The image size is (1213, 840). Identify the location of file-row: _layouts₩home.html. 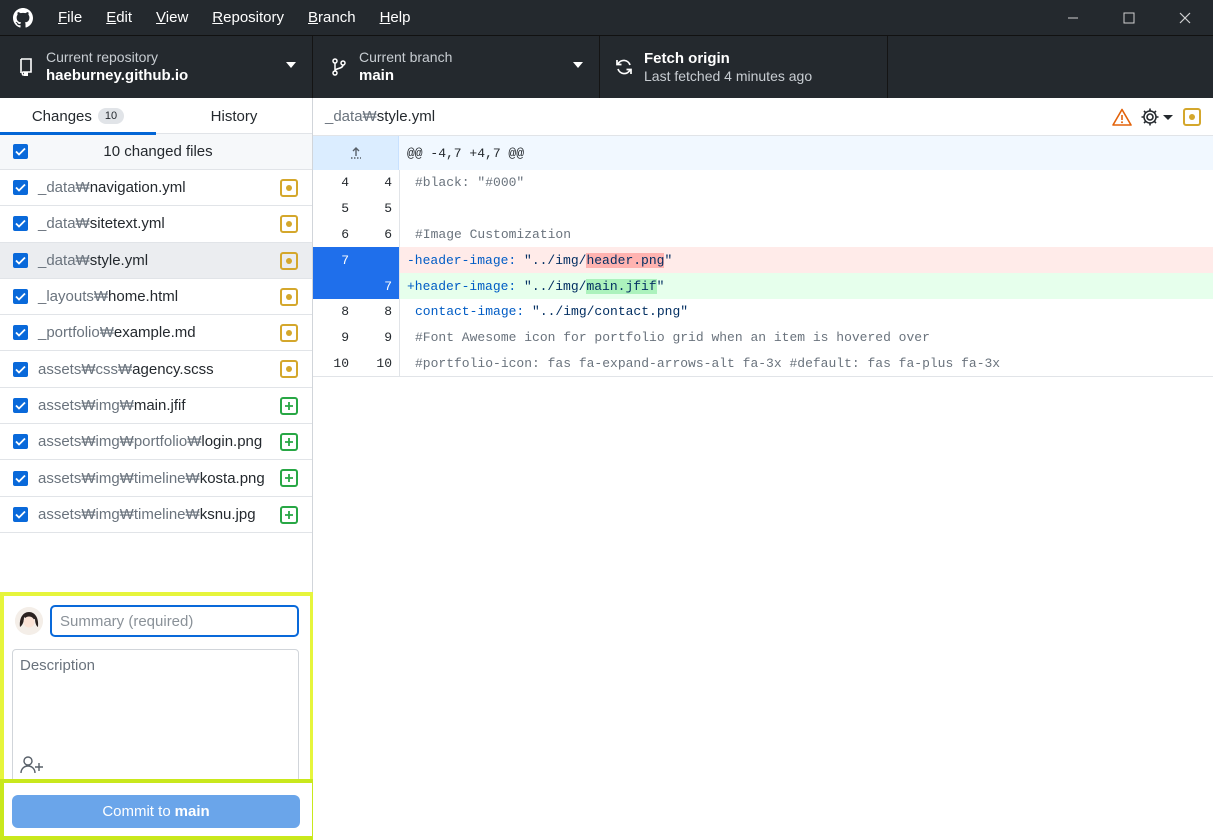
(156, 297).